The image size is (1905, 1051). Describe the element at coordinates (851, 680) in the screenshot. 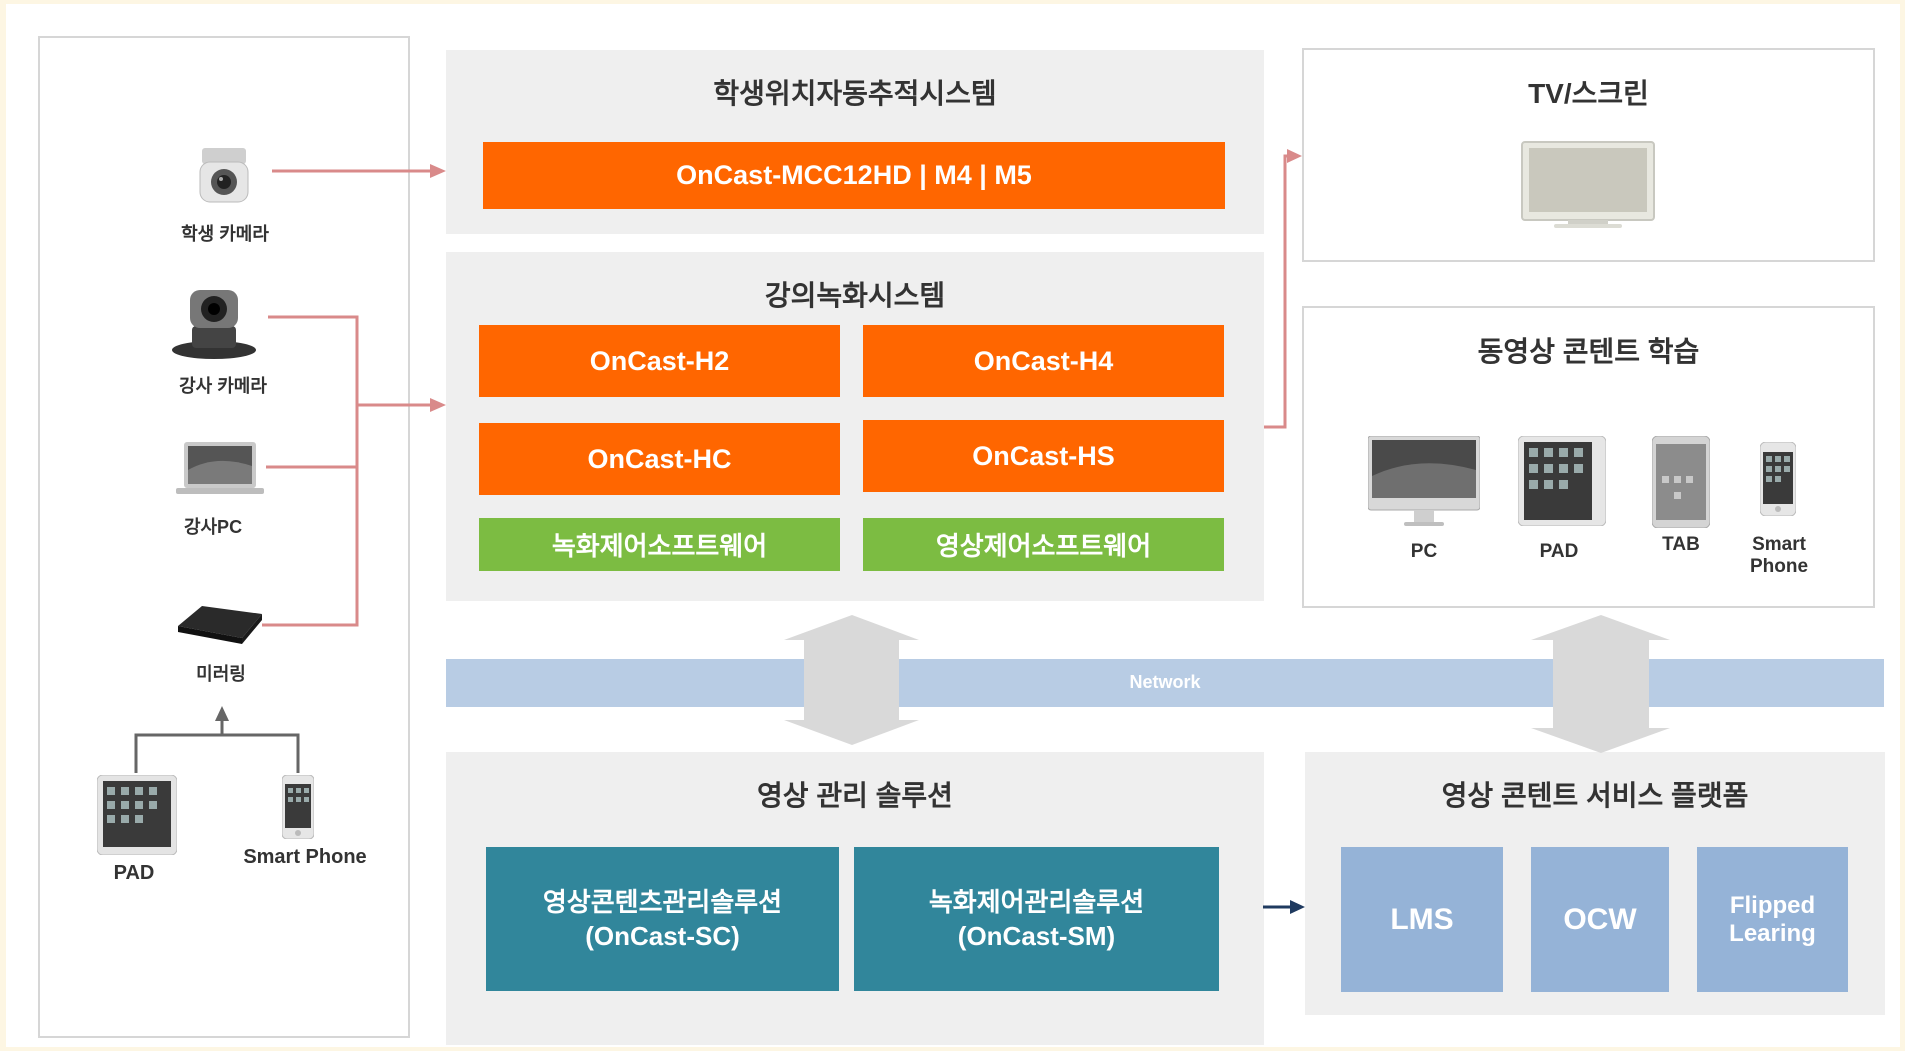

I see `left-double-arrow` at that location.